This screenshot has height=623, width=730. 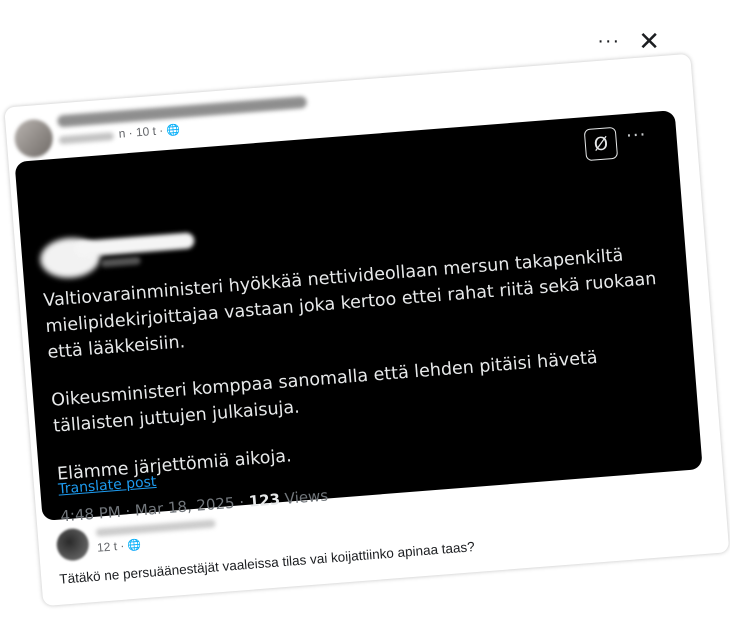 I want to click on comment-meta: 12 t · 🌐, so click(x=119, y=546).